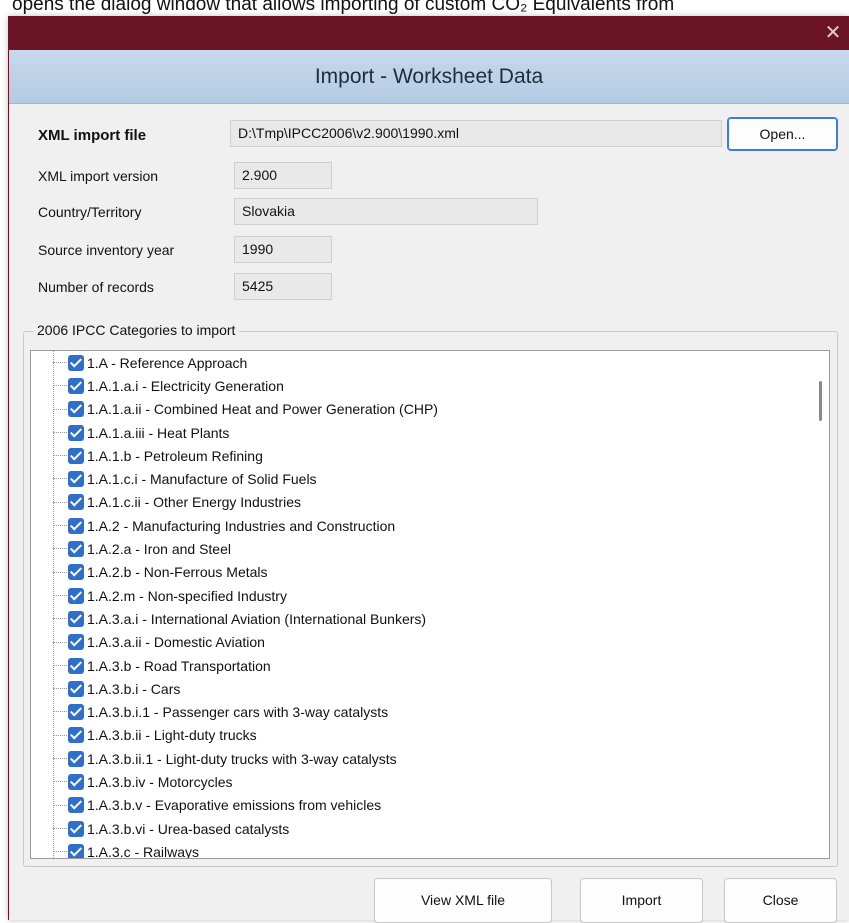  What do you see at coordinates (833, 32) in the screenshot?
I see `close-icon: ✕` at bounding box center [833, 32].